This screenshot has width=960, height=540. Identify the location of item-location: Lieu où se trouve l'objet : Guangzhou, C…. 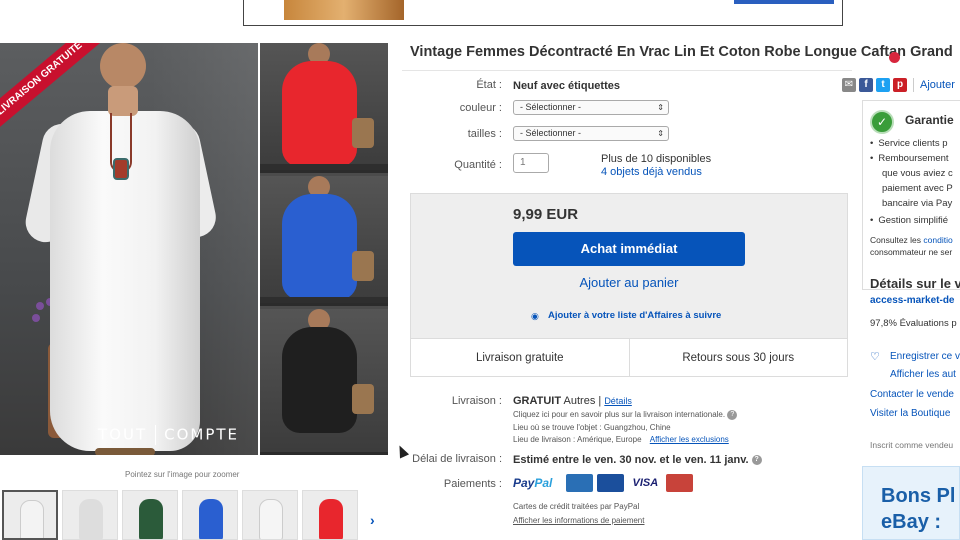
(592, 427).